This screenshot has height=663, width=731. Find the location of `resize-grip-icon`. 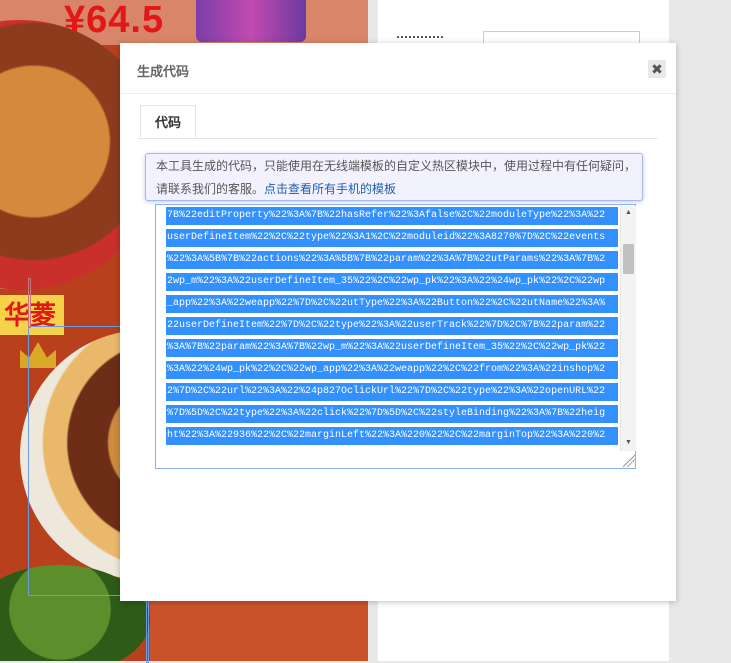

resize-grip-icon is located at coordinates (628, 460).